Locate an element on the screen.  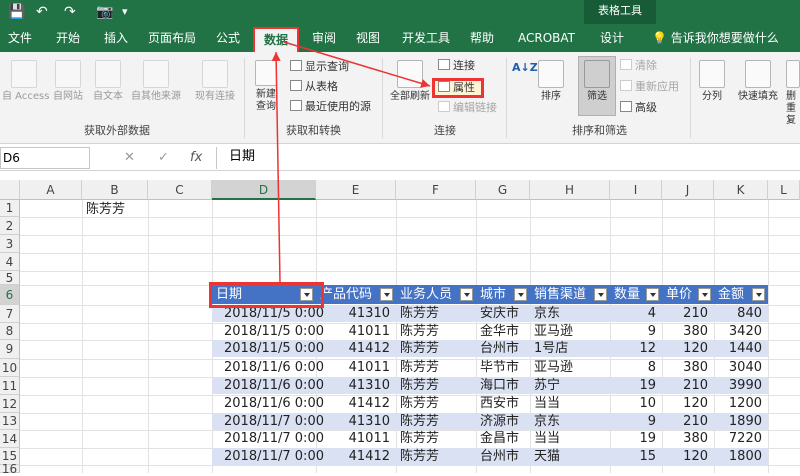
annotation-arrows is located at coordinates (351, 162).